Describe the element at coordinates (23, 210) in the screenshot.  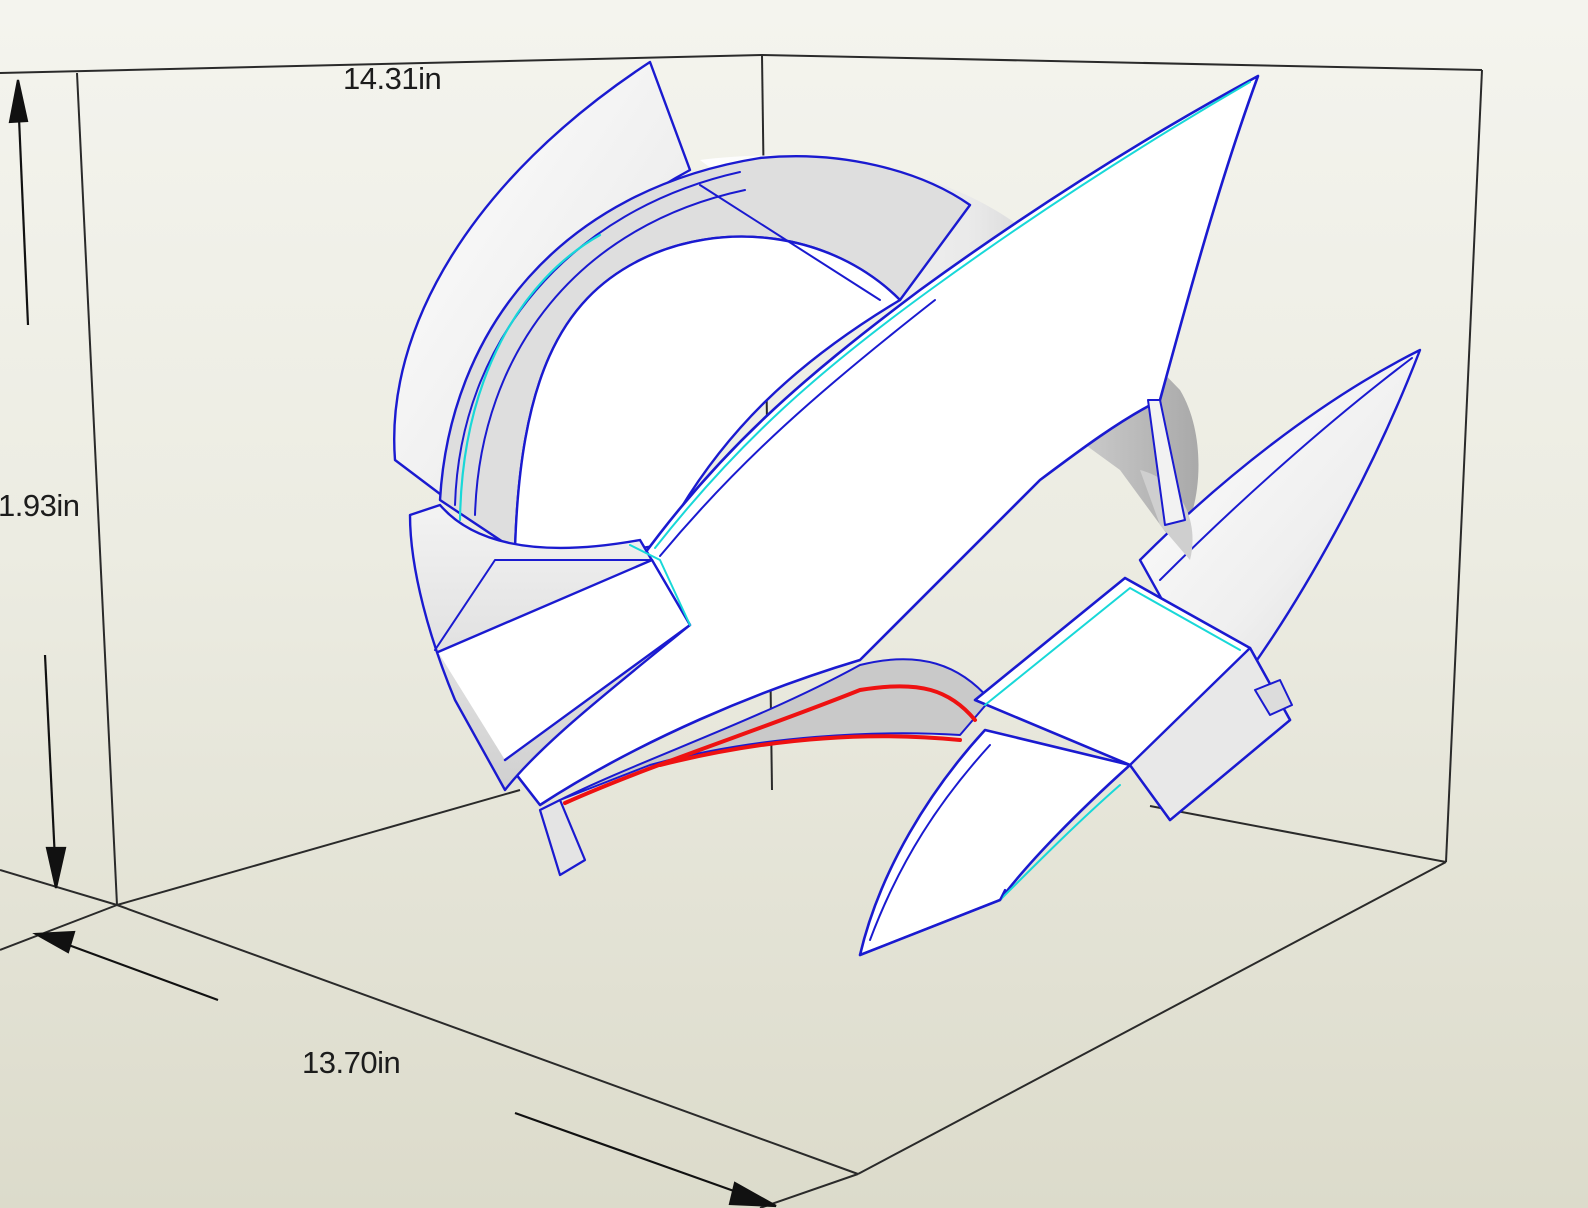
I see `height-arrow-upper-shaft` at that location.